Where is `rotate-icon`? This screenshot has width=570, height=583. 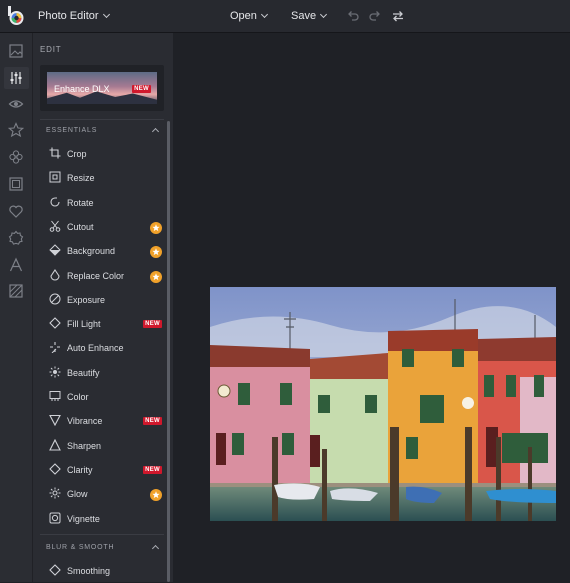
rotate-icon is located at coordinates (55, 202).